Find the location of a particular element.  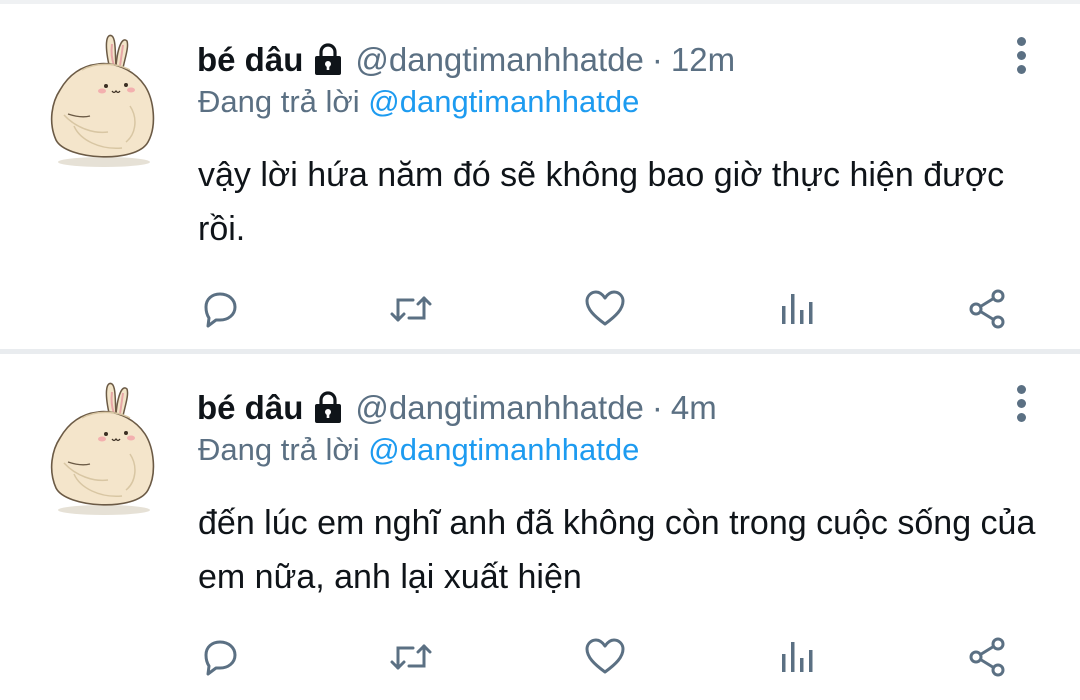

timestamp: 4m is located at coordinates (694, 408).